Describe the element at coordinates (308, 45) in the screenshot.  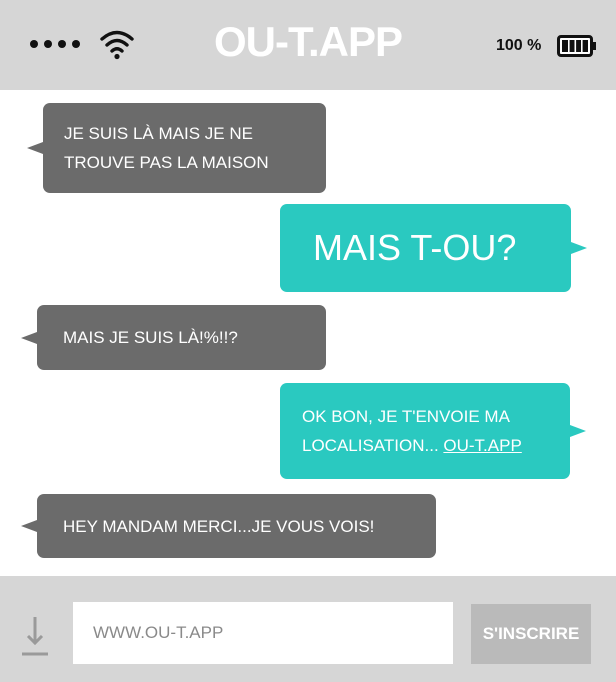
I see `status-bar: OU-T.APP 100 %` at that location.